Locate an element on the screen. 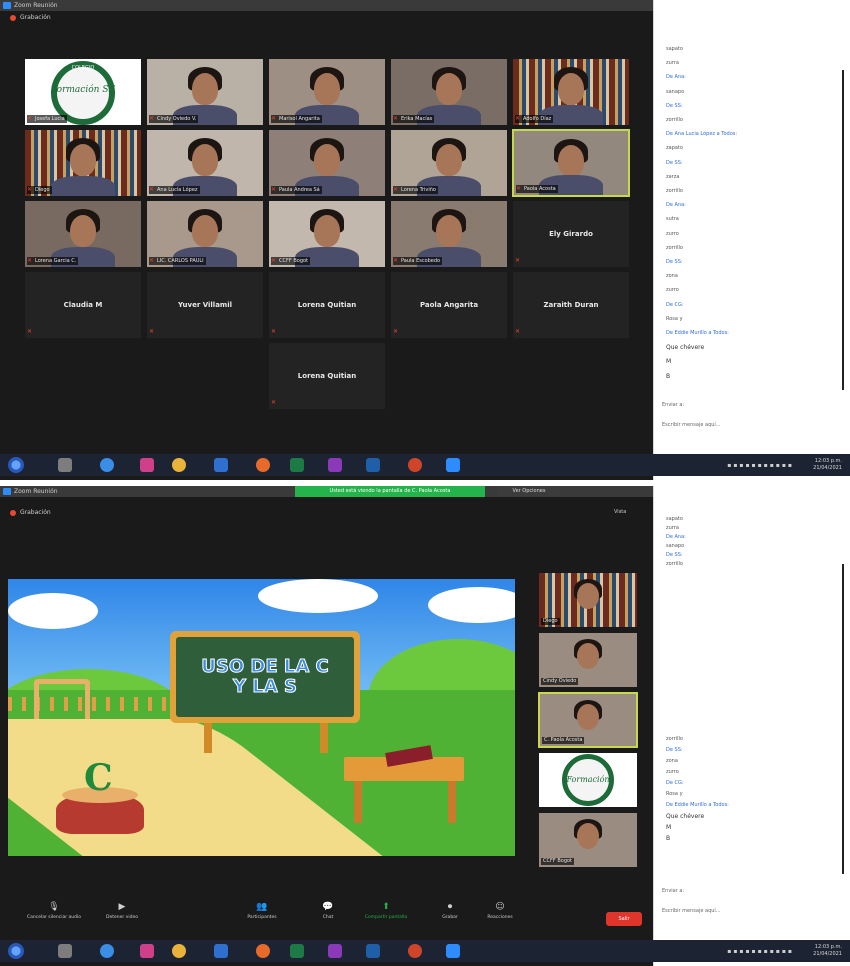  strip-participant-tile: Formación is located at coordinates (588, 780).